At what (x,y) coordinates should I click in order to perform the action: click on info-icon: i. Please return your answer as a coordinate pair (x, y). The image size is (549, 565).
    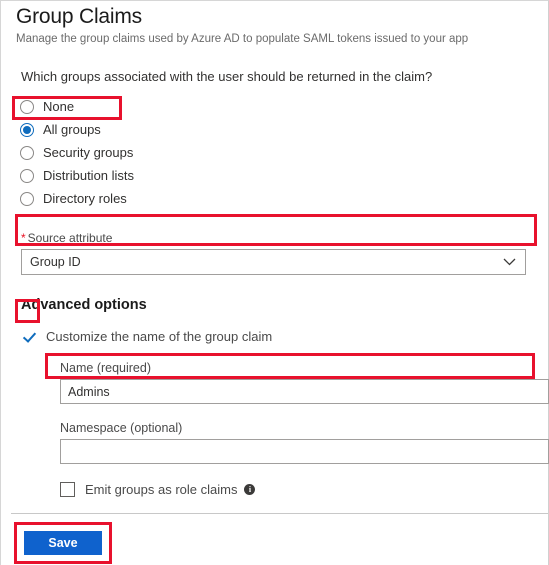
    Looking at the image, I should click on (250, 489).